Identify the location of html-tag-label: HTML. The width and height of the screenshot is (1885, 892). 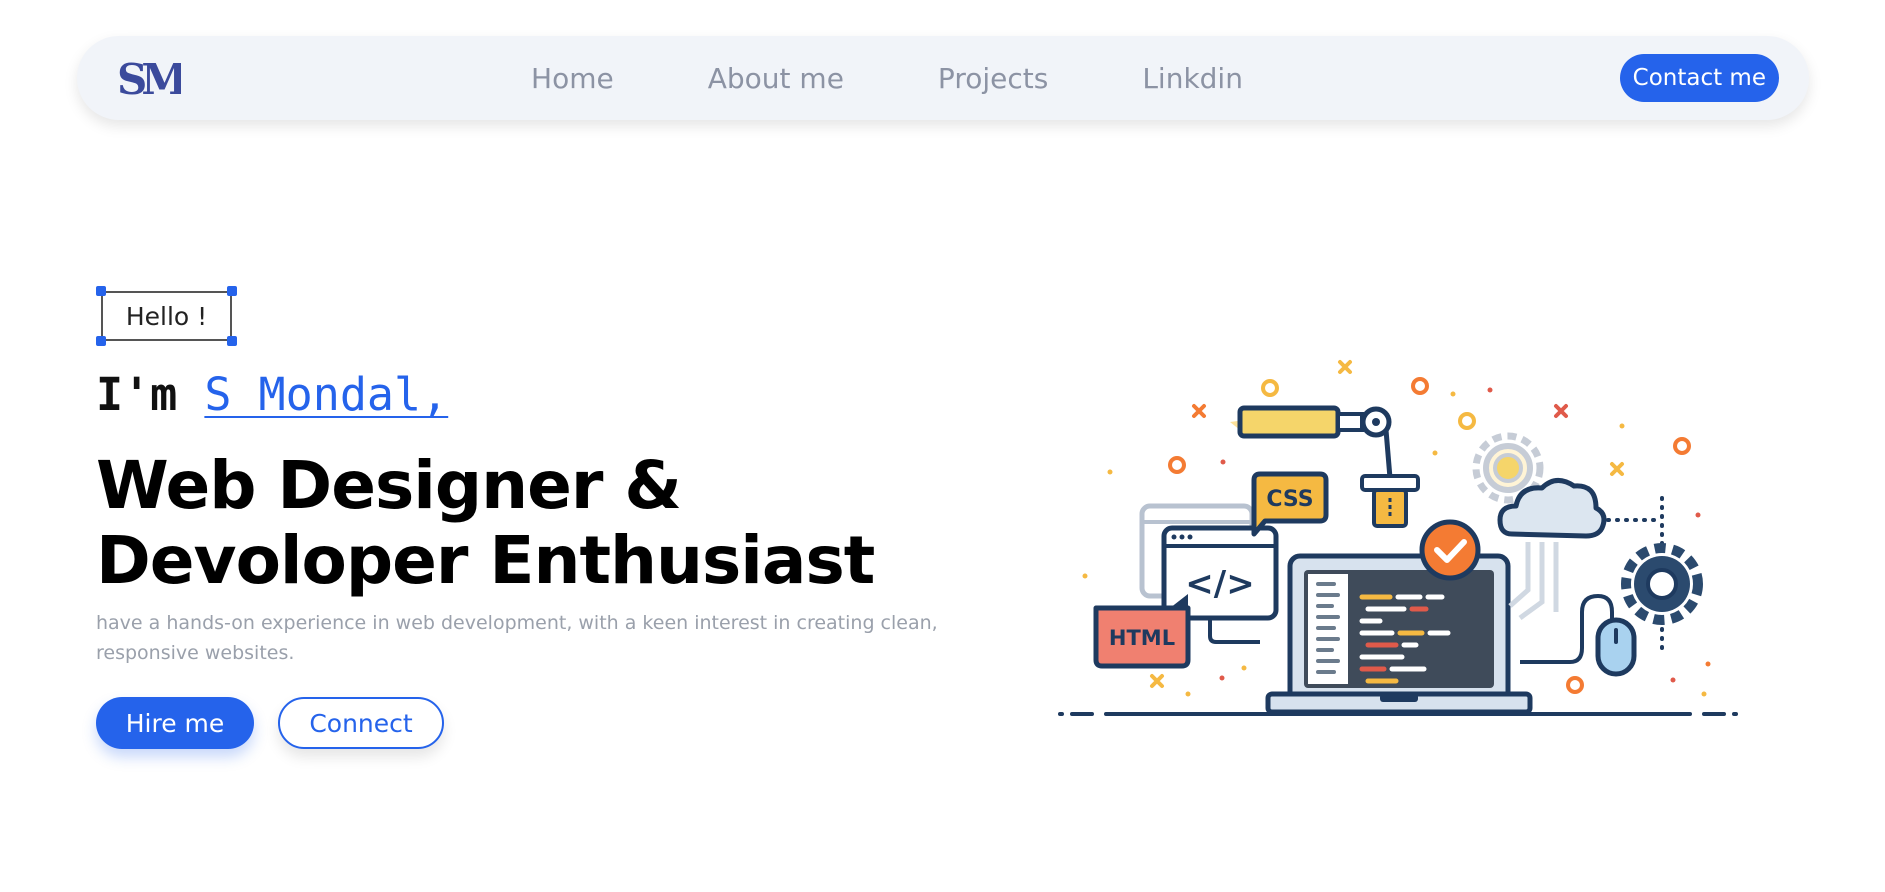
(1142, 638).